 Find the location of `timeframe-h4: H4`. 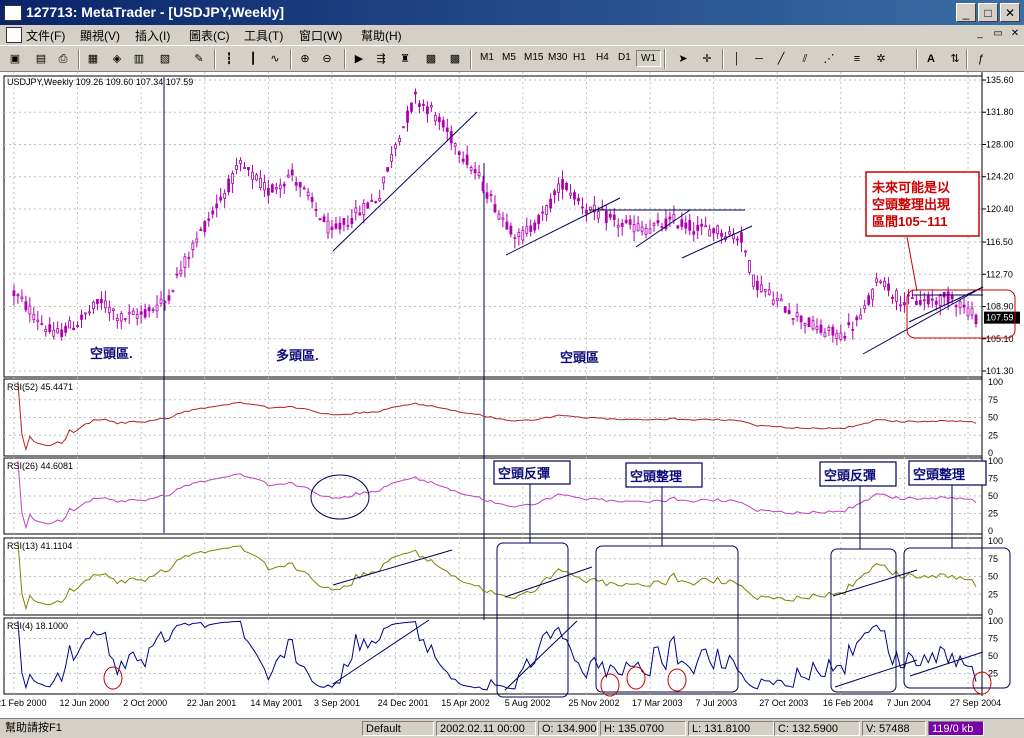

timeframe-h4: H4 is located at coordinates (602, 57).